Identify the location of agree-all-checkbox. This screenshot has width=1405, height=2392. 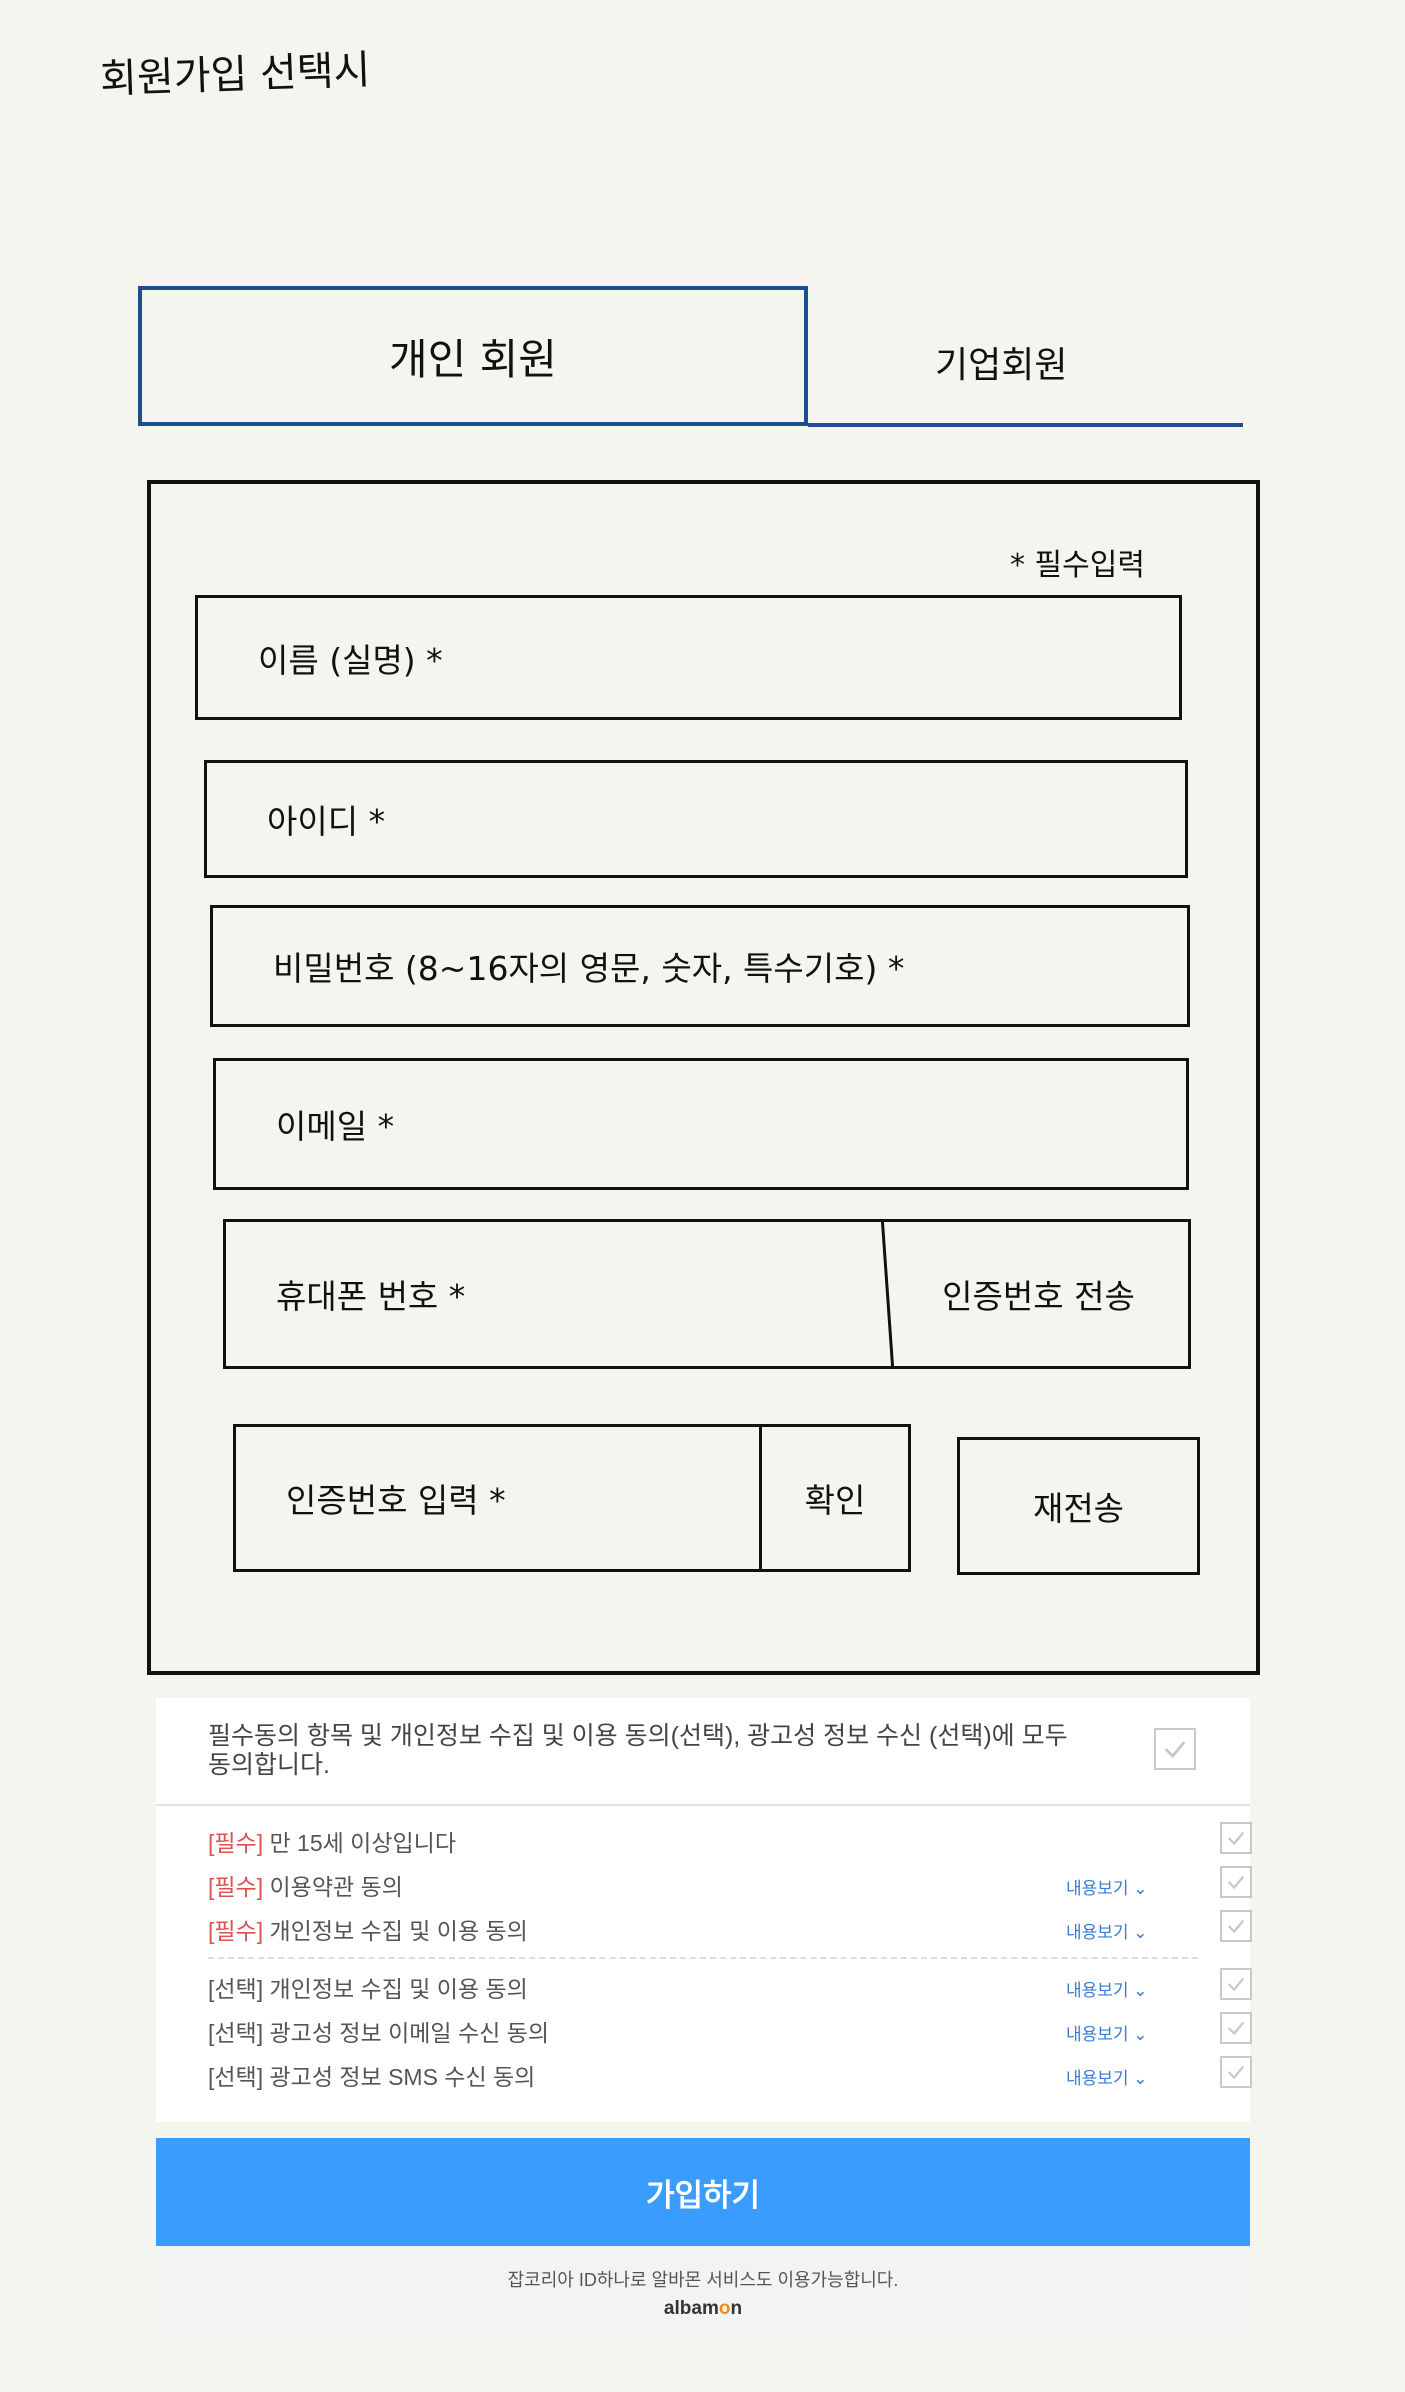
(1175, 1749).